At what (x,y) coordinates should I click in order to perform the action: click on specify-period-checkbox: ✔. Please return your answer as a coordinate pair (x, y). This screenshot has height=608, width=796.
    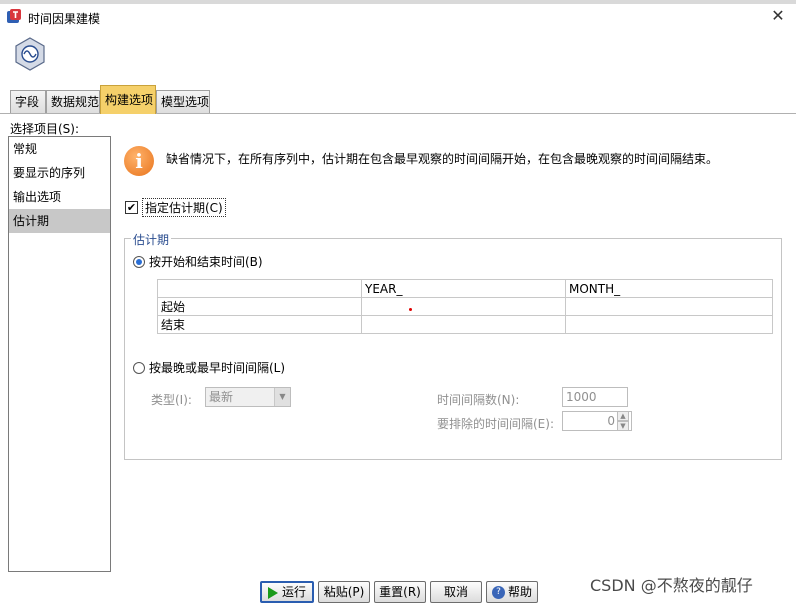
    Looking at the image, I should click on (131, 207).